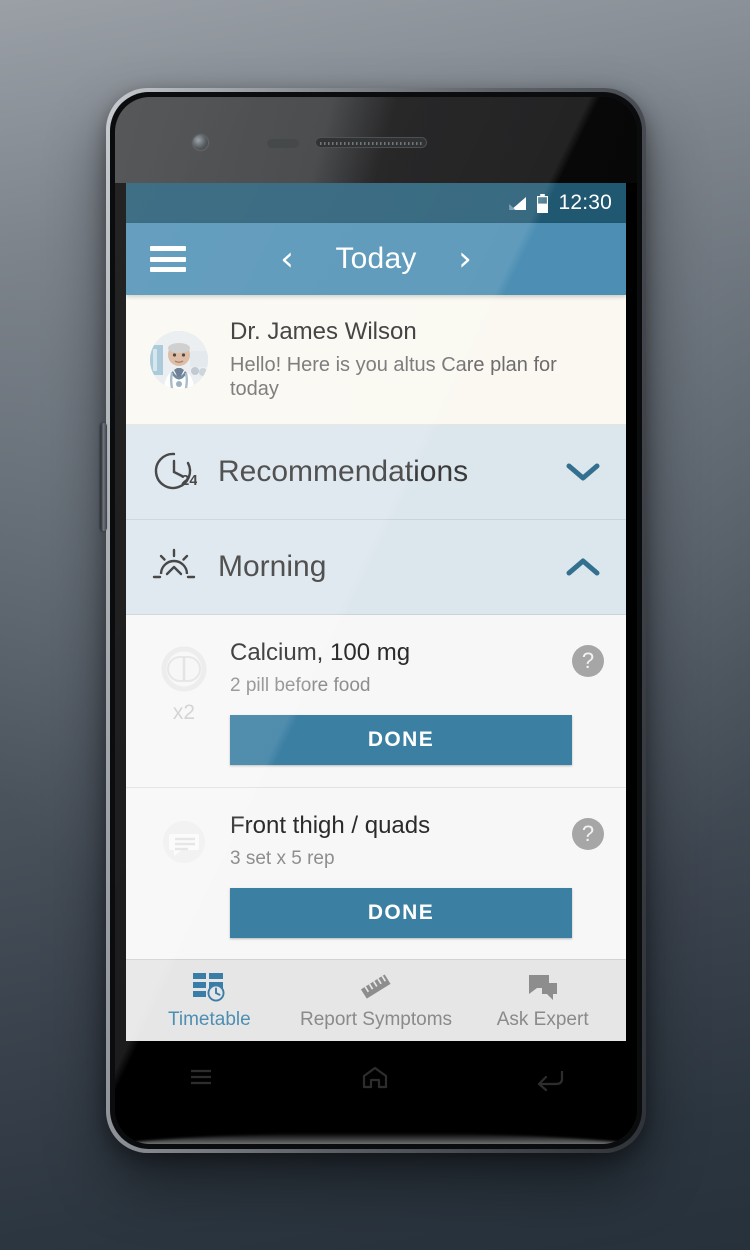 Image resolution: width=750 pixels, height=1250 pixels. Describe the element at coordinates (376, 1138) in the screenshot. I see `phone-chin-highlight` at that location.